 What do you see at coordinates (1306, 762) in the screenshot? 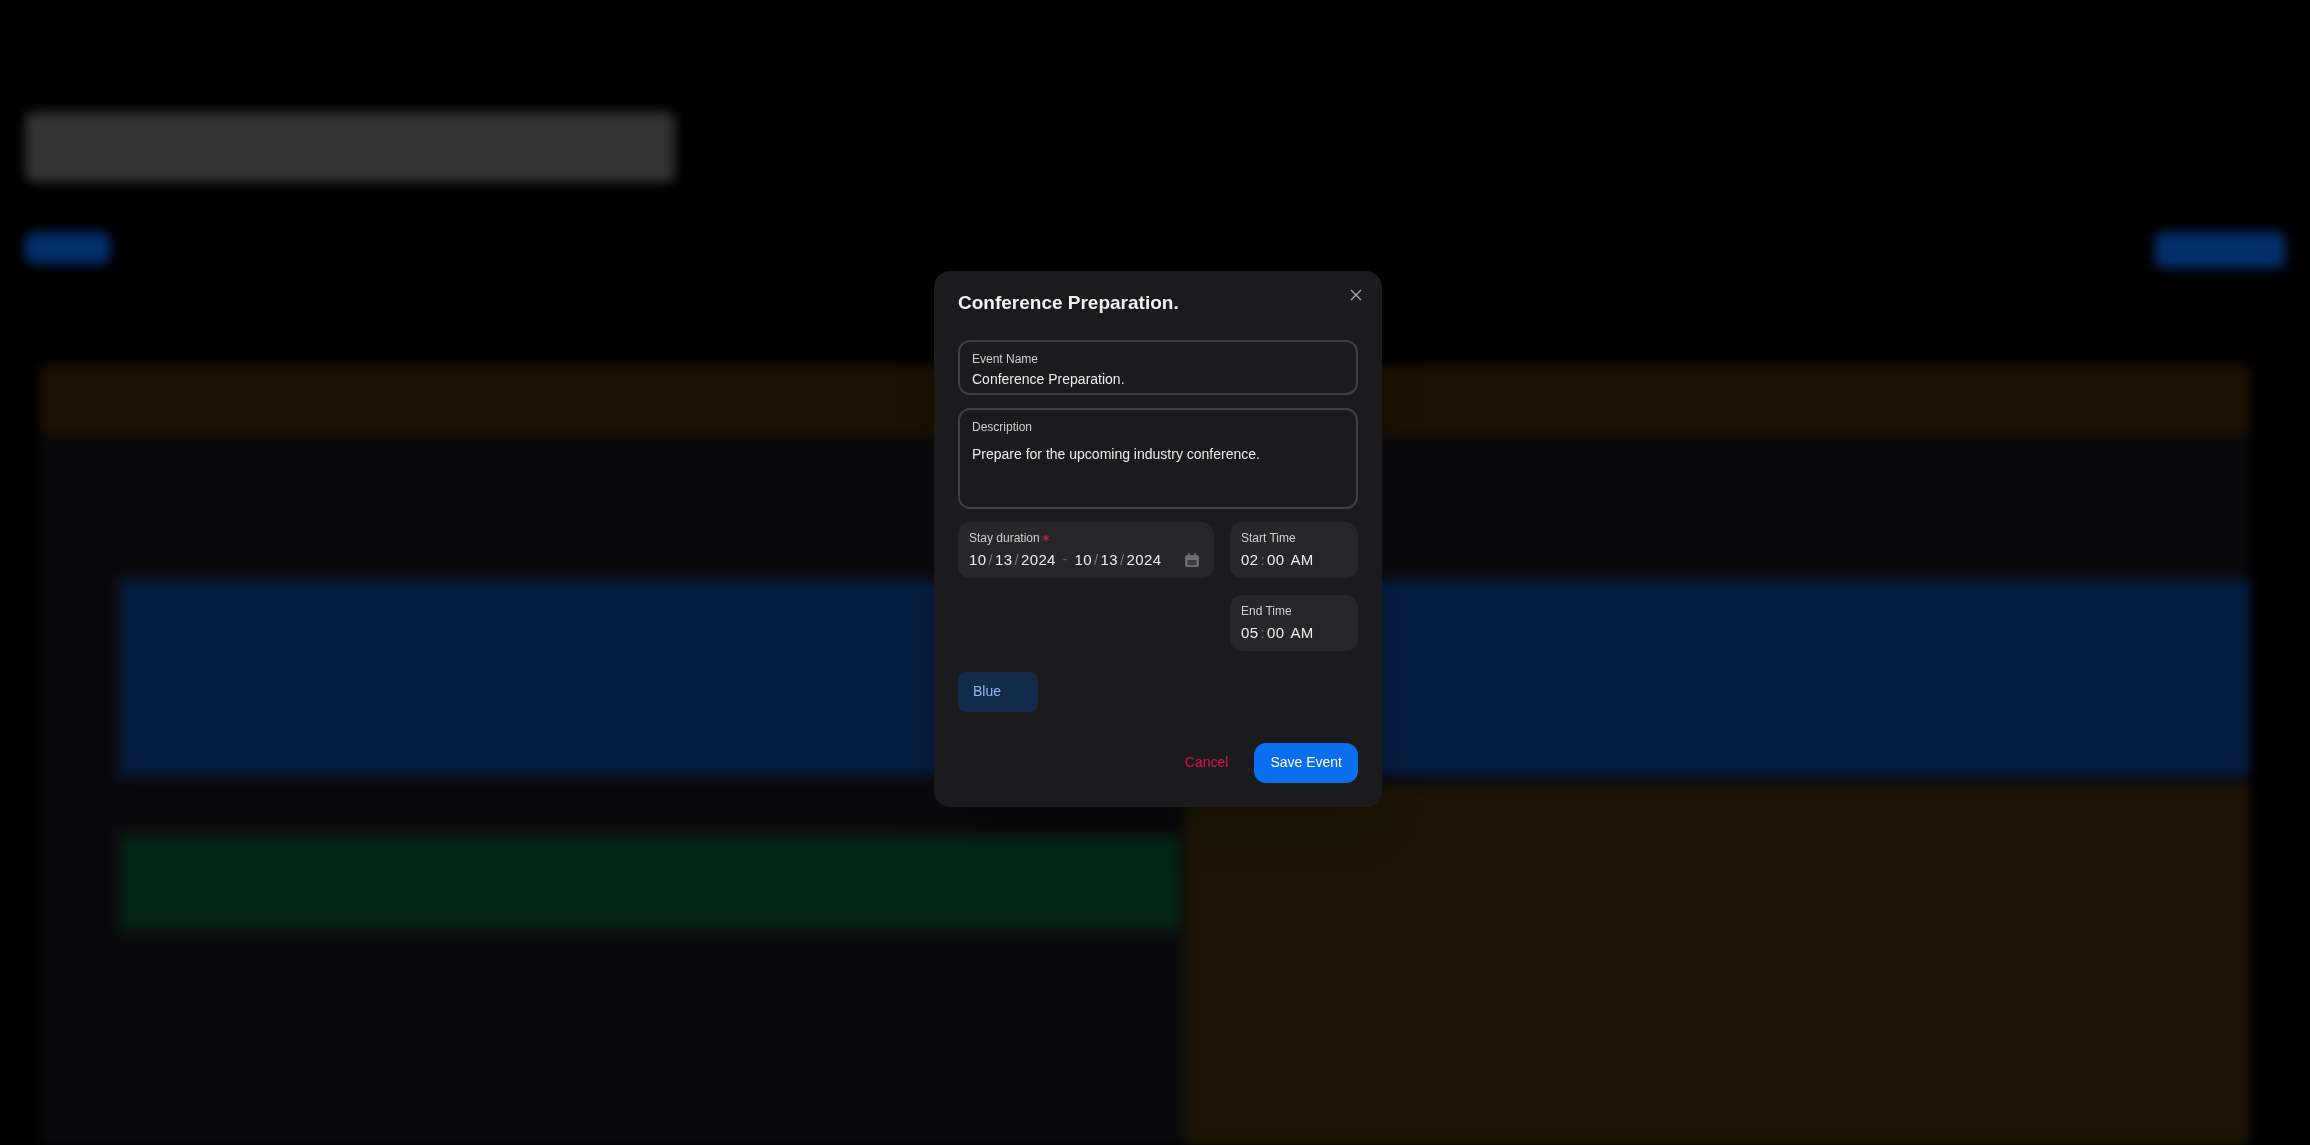
I see `save-button: Save Event` at bounding box center [1306, 762].